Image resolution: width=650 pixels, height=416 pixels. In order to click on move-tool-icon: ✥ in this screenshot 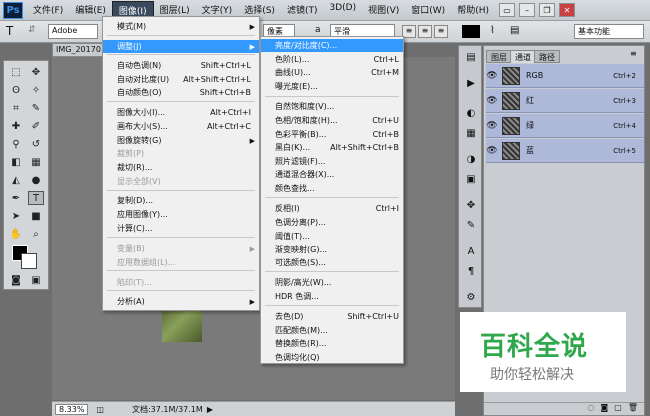, I will do `click(36, 72)`.